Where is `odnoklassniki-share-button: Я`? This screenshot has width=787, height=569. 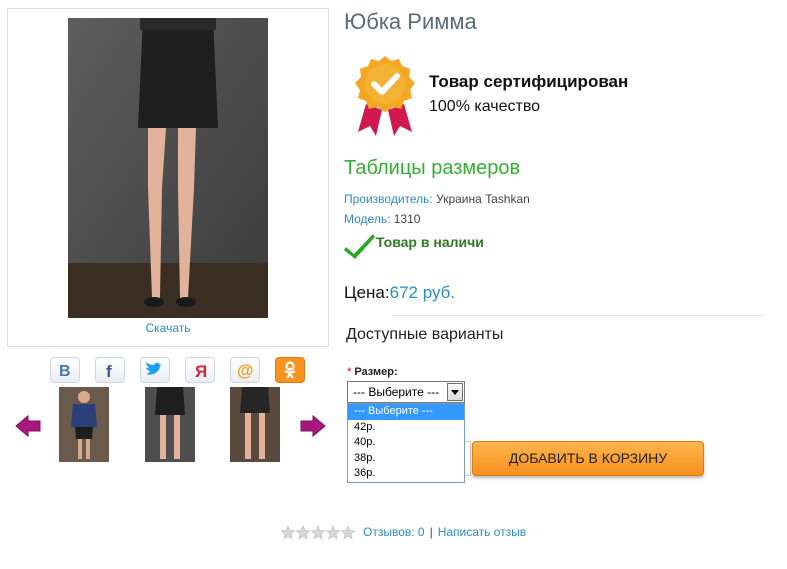
odnoklassniki-share-button: Я is located at coordinates (200, 370).